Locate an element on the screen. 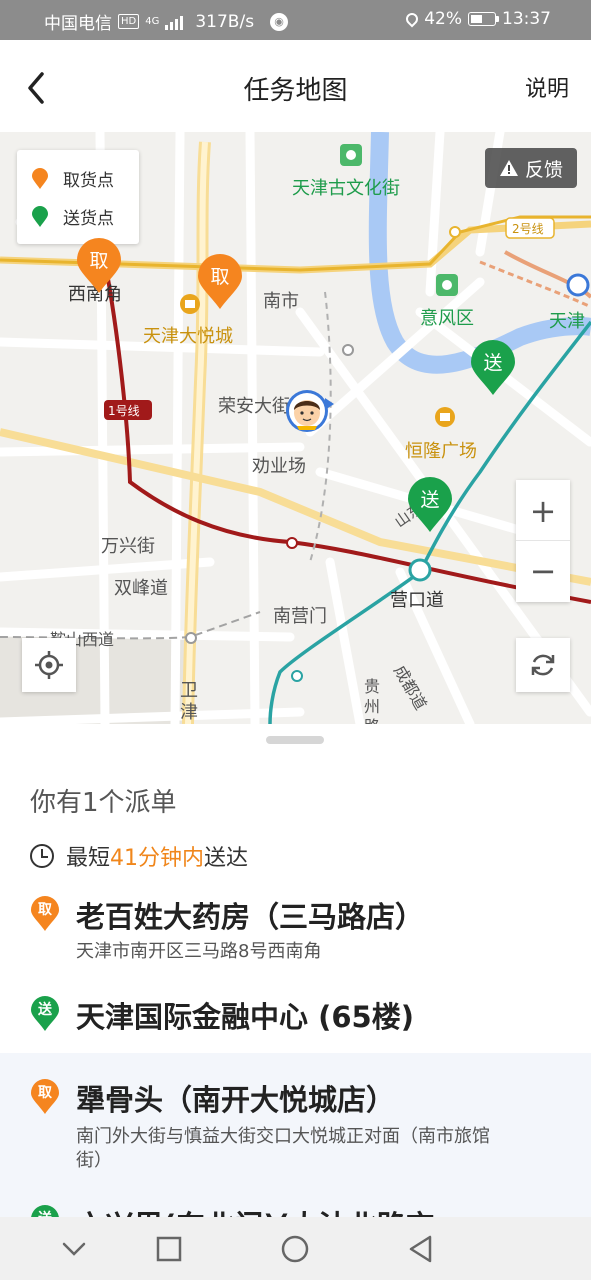  status-right: 42% 13:37 is located at coordinates (477, 19).